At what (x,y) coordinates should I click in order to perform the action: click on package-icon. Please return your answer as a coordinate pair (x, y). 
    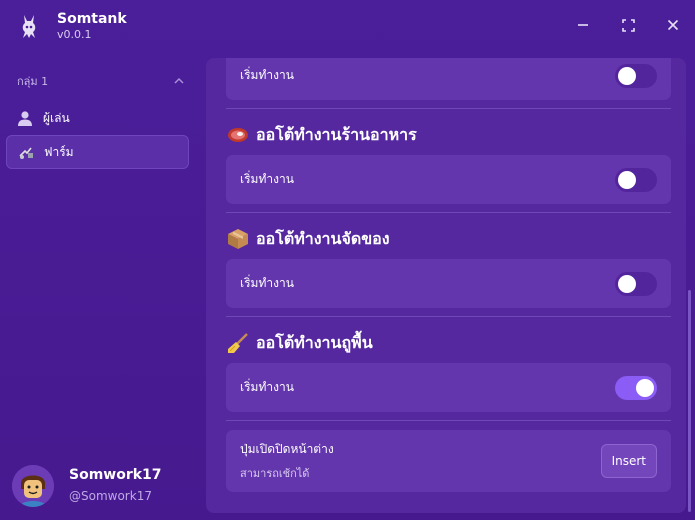
    Looking at the image, I should click on (238, 239).